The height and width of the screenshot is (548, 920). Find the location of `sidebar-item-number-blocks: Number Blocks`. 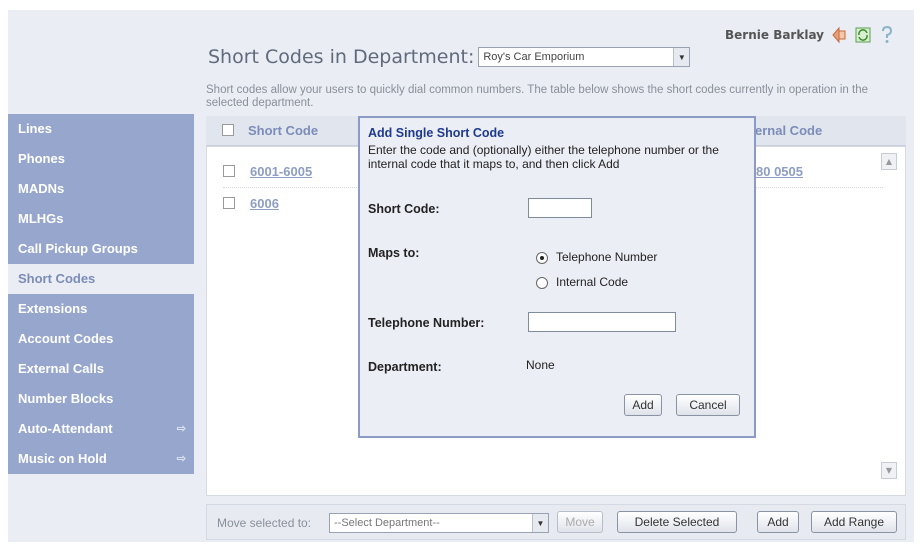

sidebar-item-number-blocks: Number Blocks is located at coordinates (101, 399).